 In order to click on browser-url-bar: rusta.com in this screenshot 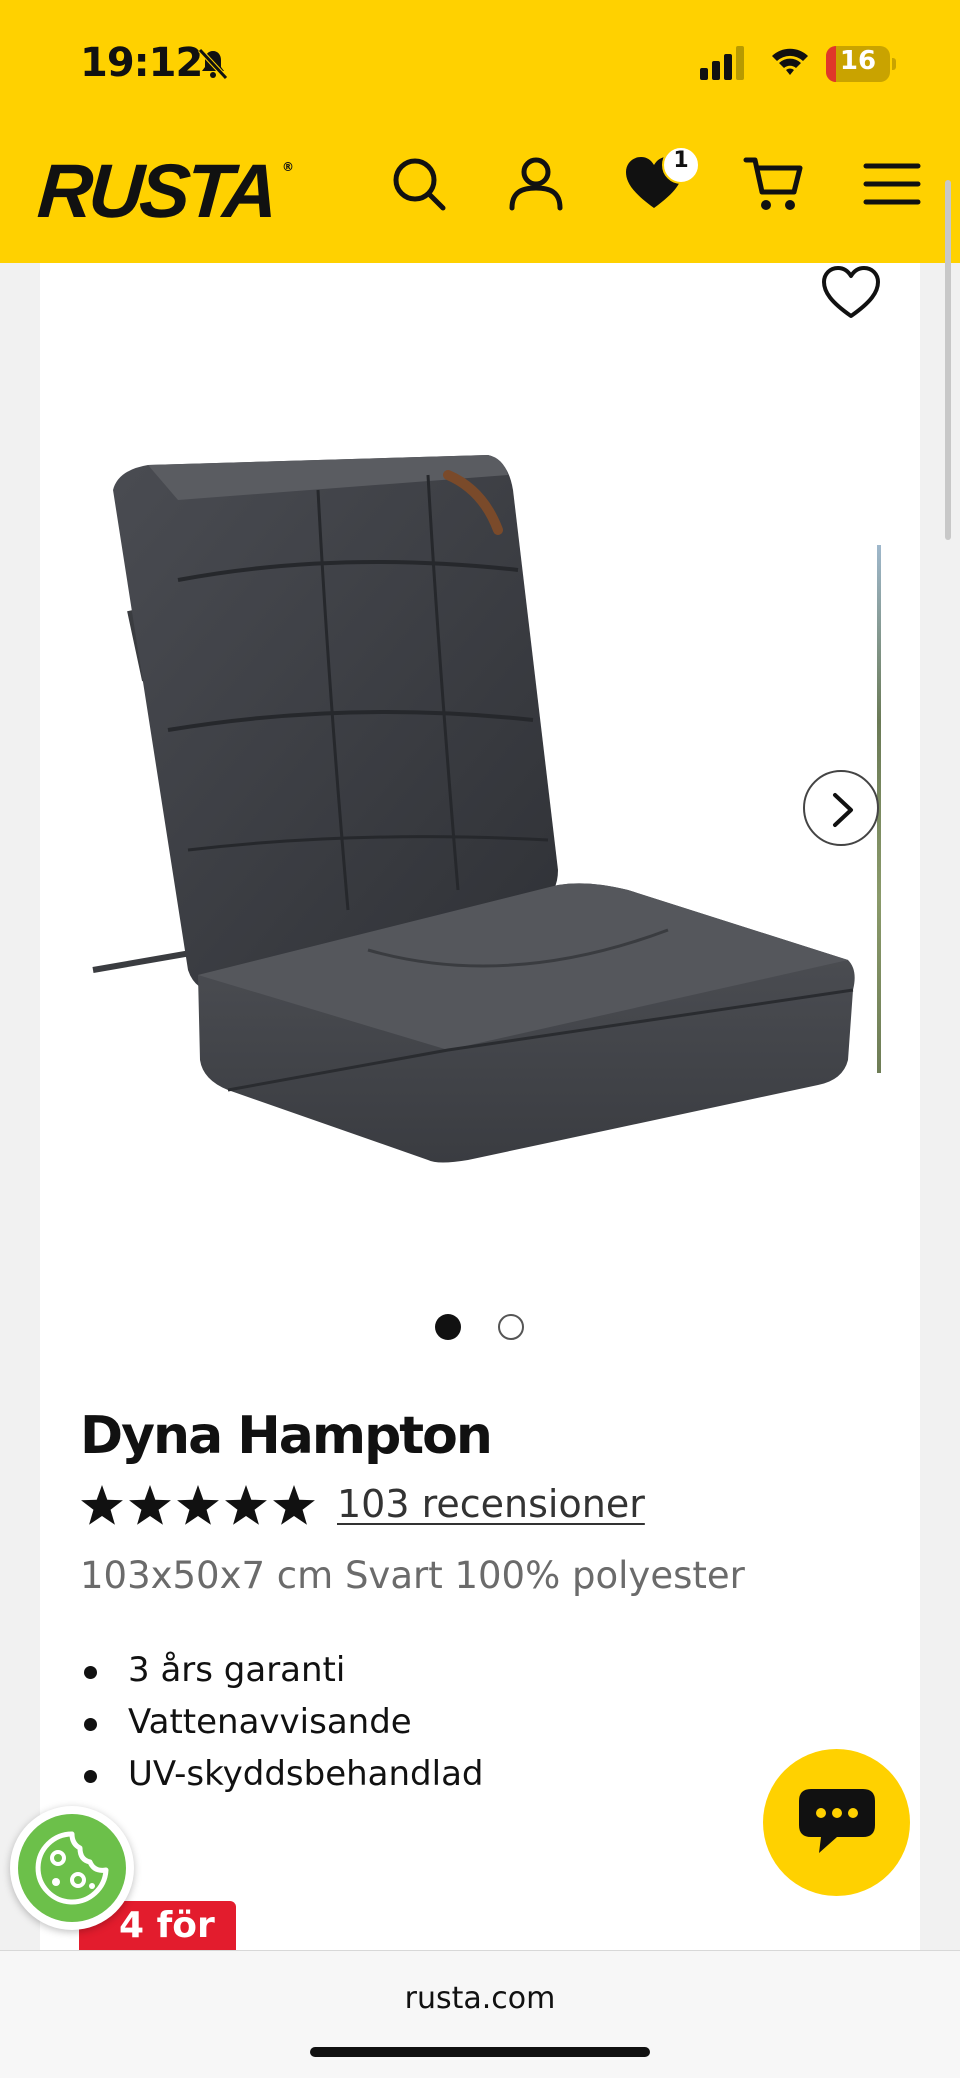, I will do `click(480, 2014)`.